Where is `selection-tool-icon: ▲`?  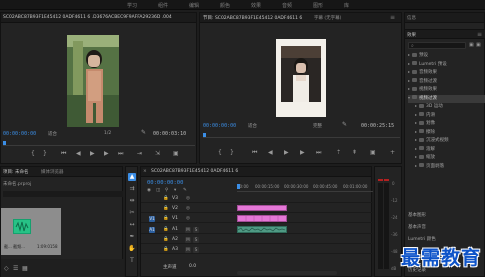 selection-tool-icon: ▲ is located at coordinates (132, 177).